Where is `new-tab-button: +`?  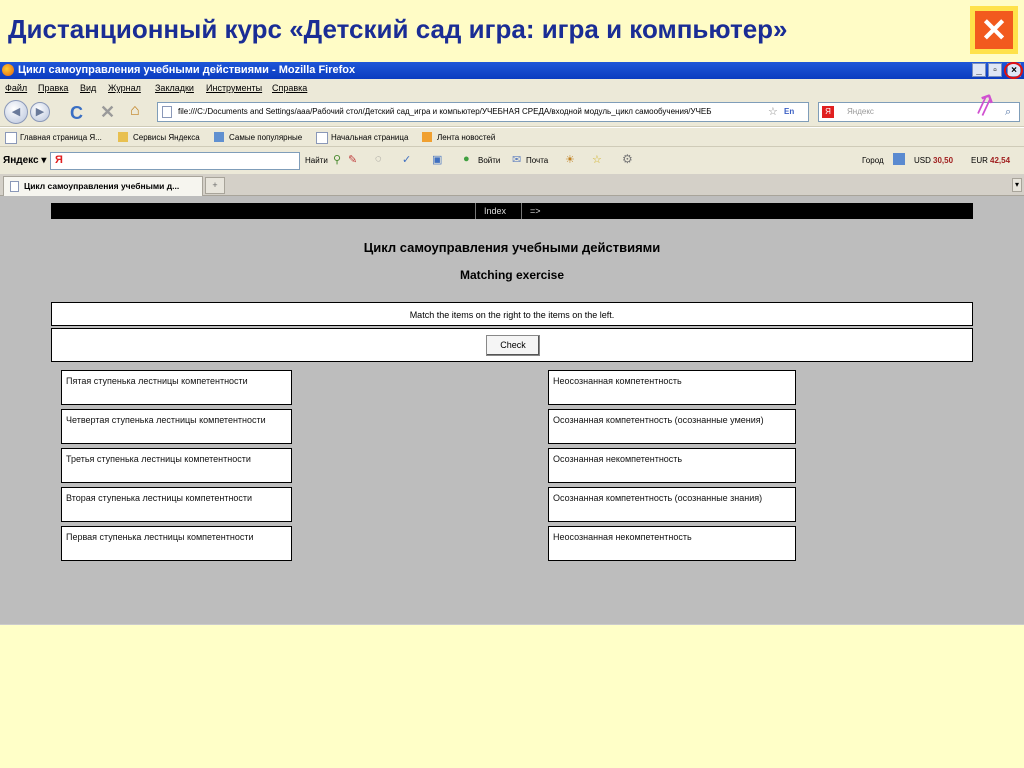 new-tab-button: + is located at coordinates (215, 185).